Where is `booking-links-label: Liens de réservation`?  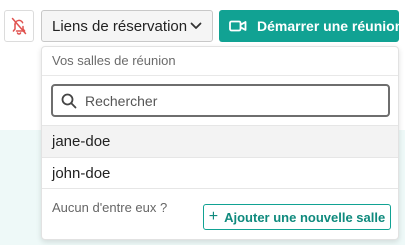
booking-links-label: Liens de réservation is located at coordinates (120, 26).